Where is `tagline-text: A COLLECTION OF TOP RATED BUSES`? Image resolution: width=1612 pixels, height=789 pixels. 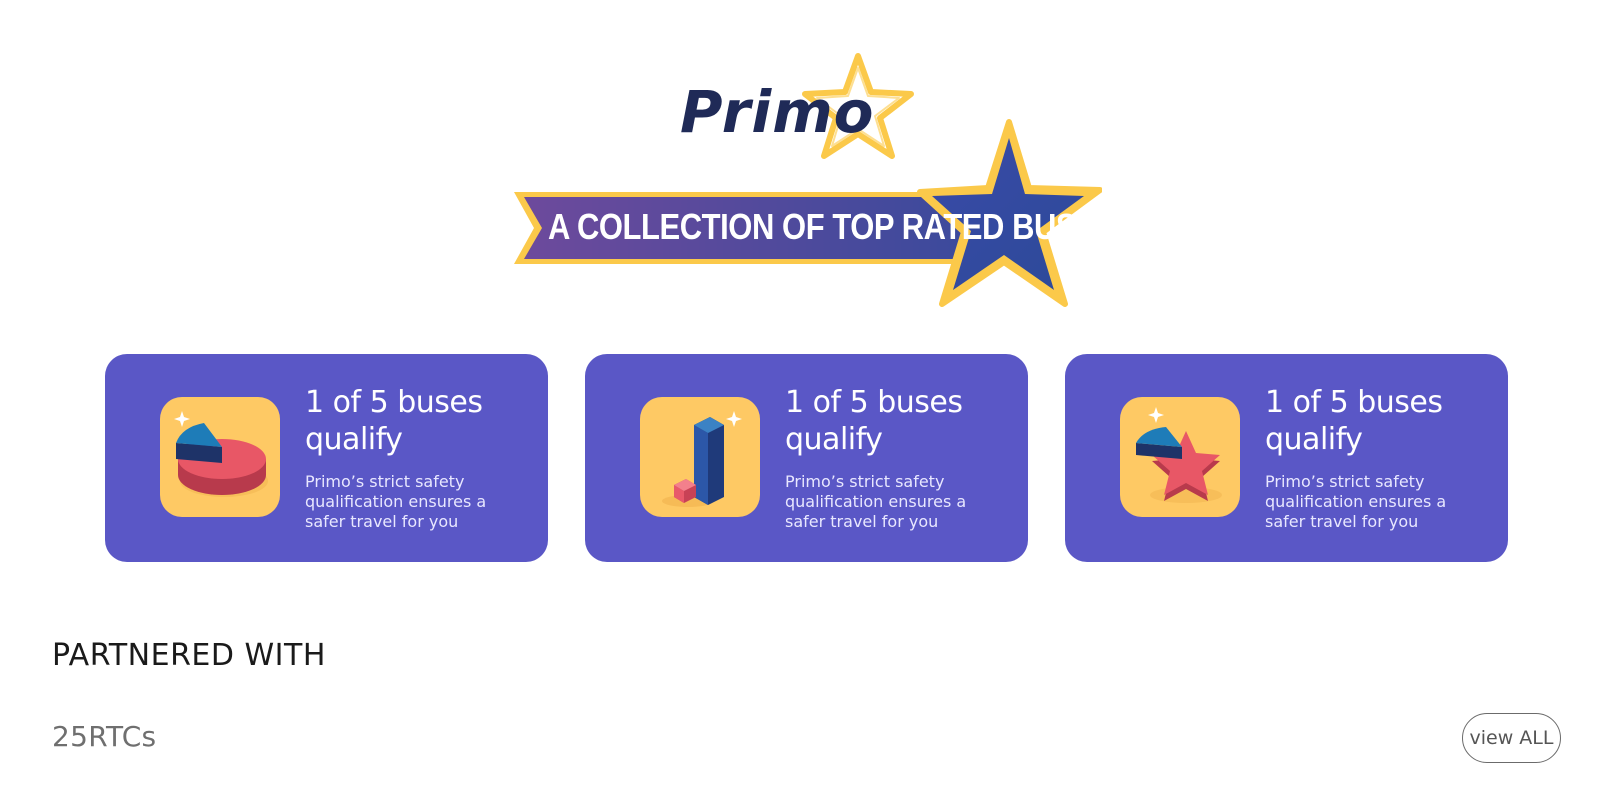
tagline-text: A COLLECTION OF TOP RATED BUSES is located at coordinates (832, 226).